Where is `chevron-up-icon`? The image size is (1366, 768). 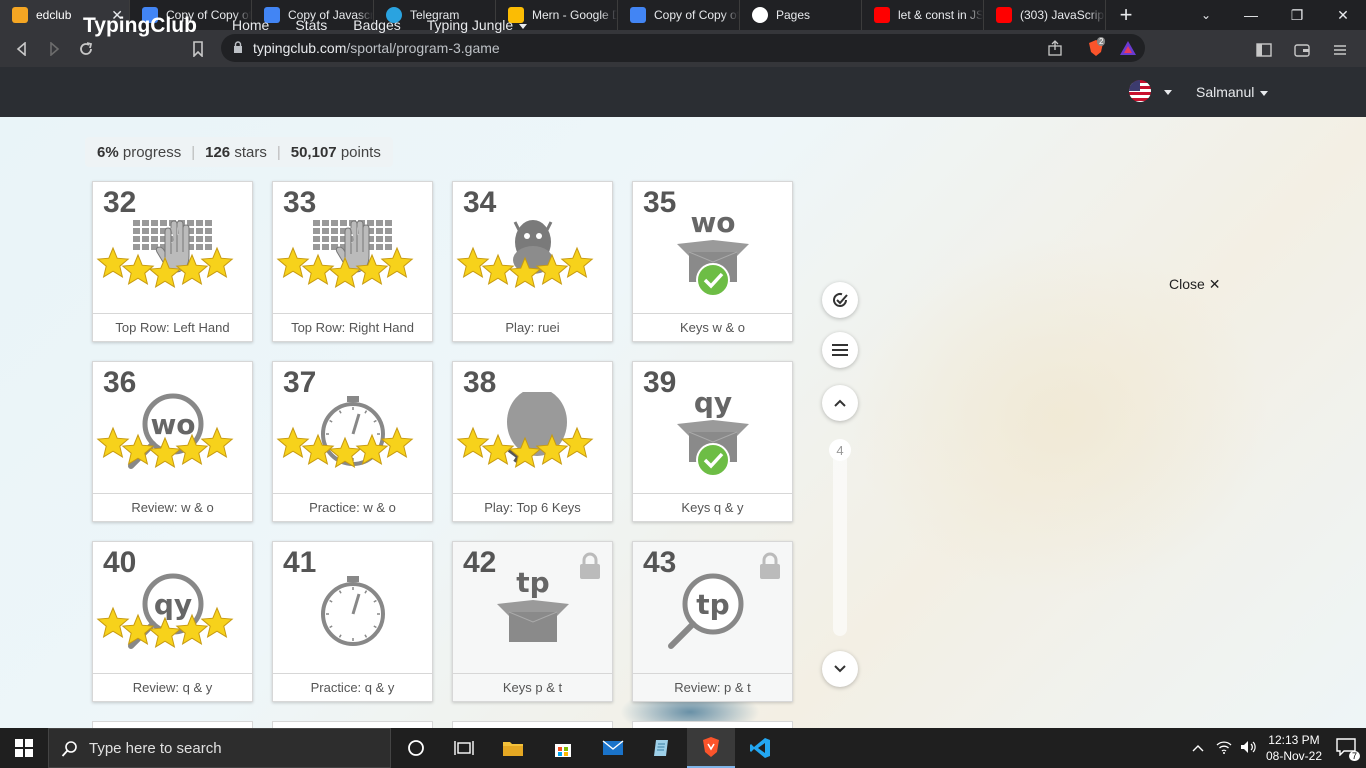
chevron-up-icon is located at coordinates (840, 403).